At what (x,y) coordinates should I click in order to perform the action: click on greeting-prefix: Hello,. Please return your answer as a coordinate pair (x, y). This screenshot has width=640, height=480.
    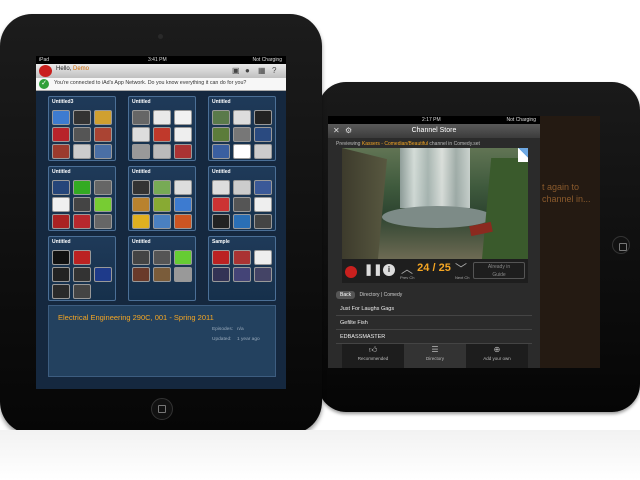
    Looking at the image, I should click on (64, 69).